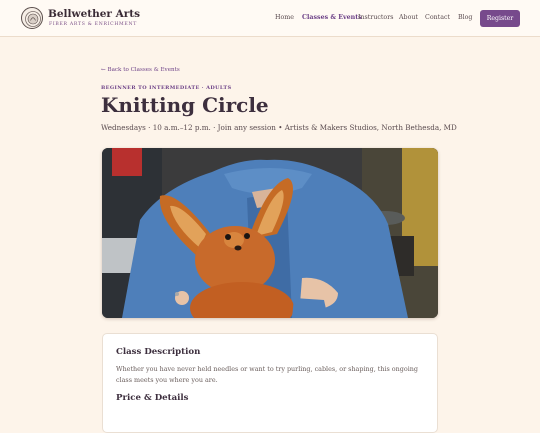 This screenshot has height=433, width=540. Describe the element at coordinates (32, 18) in the screenshot. I see `logo-seal-icon` at that location.